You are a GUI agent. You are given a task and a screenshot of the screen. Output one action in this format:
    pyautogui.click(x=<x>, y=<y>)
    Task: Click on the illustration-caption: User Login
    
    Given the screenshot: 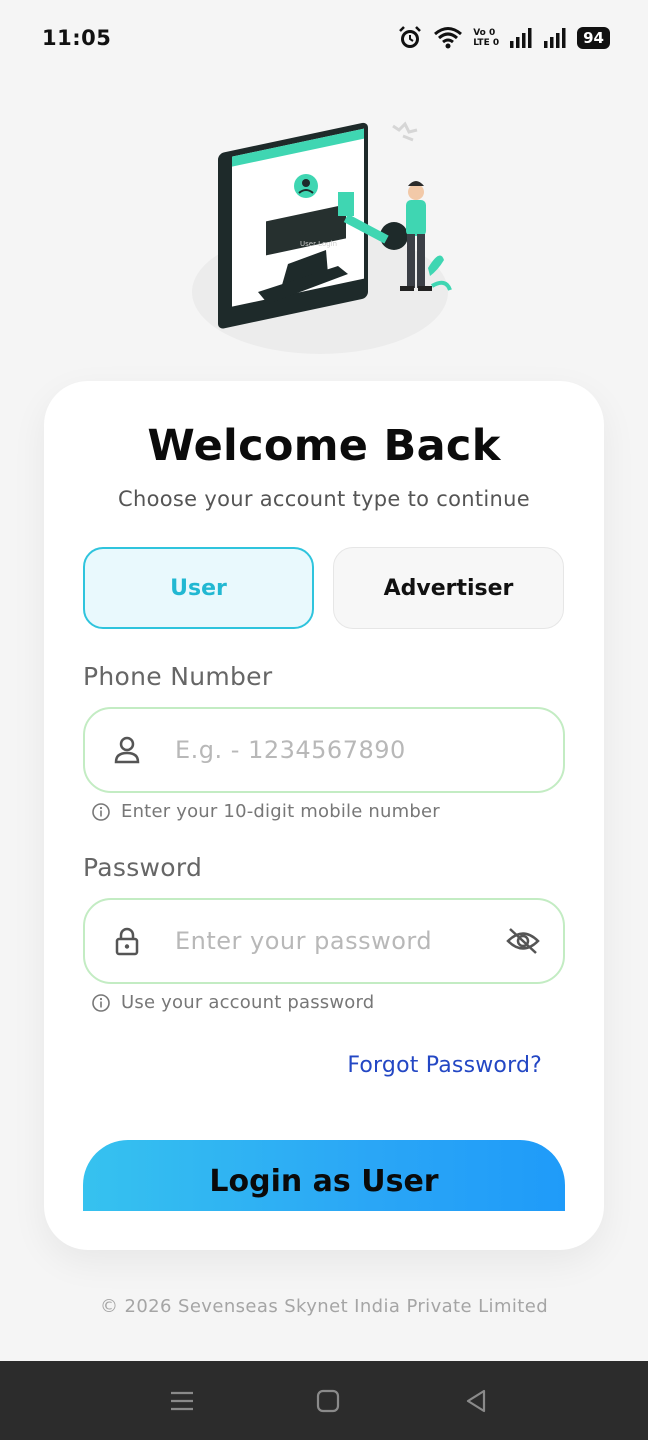 What is the action you would take?
    pyautogui.click(x=318, y=244)
    